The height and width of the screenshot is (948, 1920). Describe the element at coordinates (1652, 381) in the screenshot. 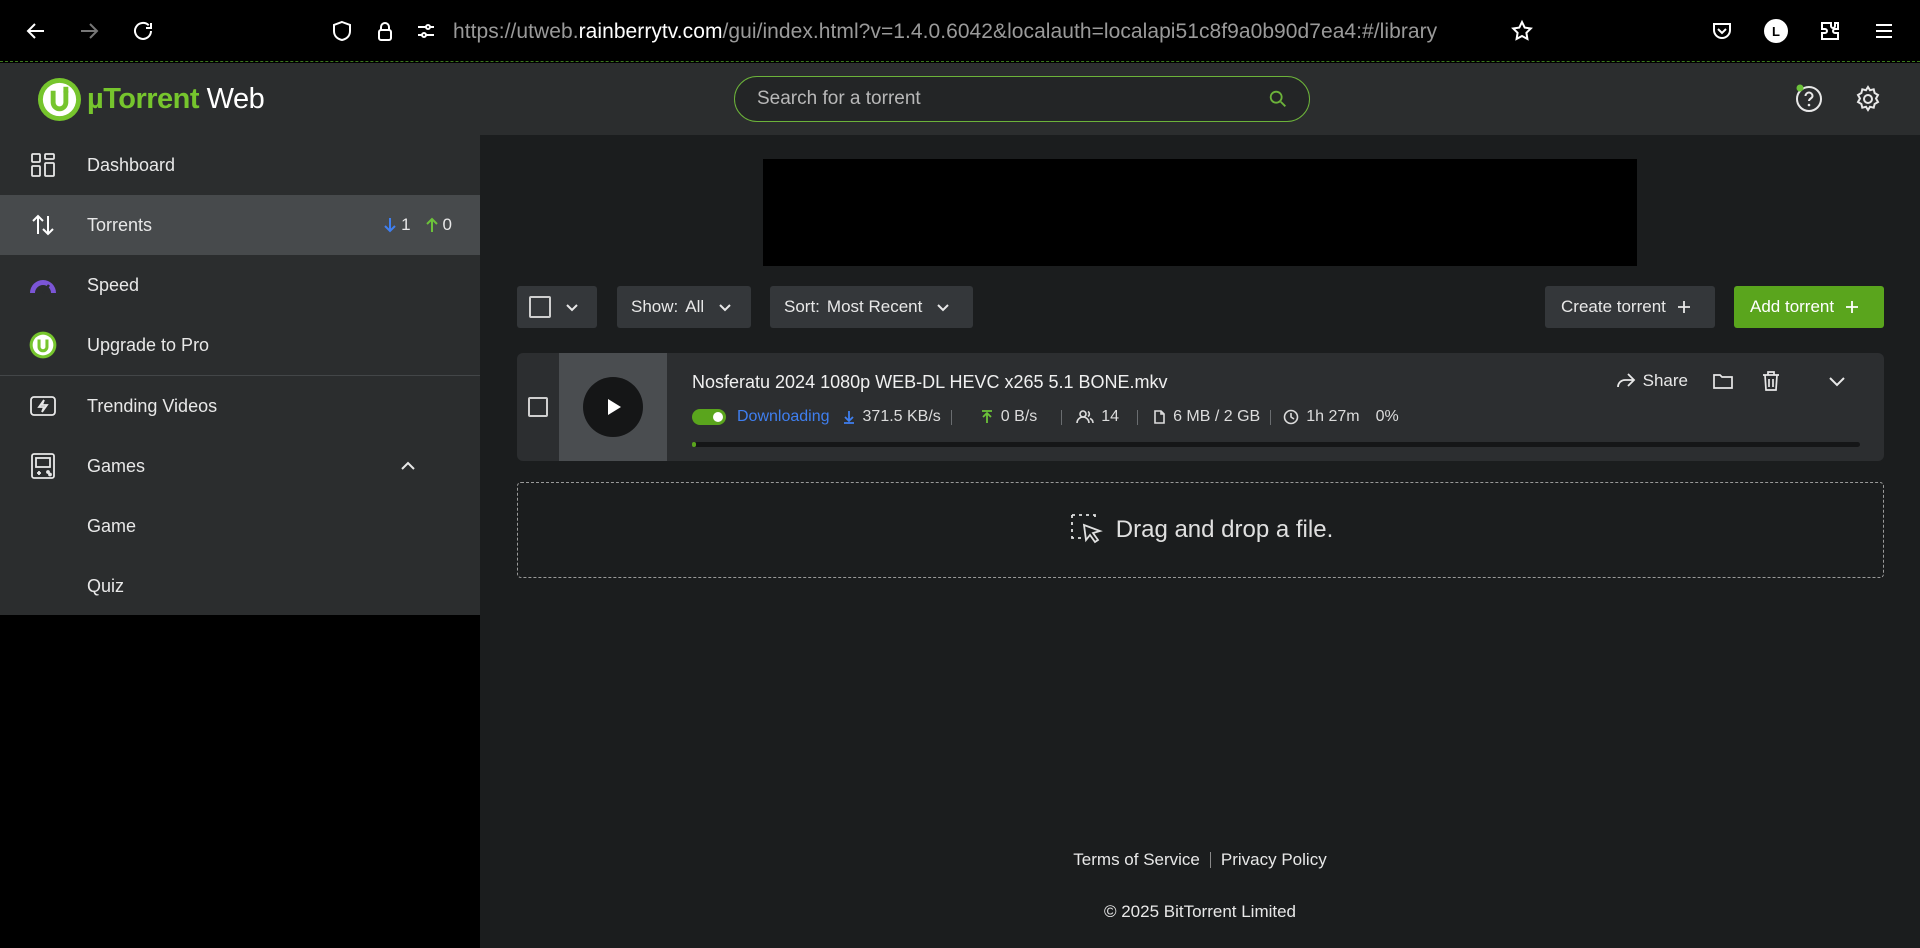

I see `share-button: Share` at that location.